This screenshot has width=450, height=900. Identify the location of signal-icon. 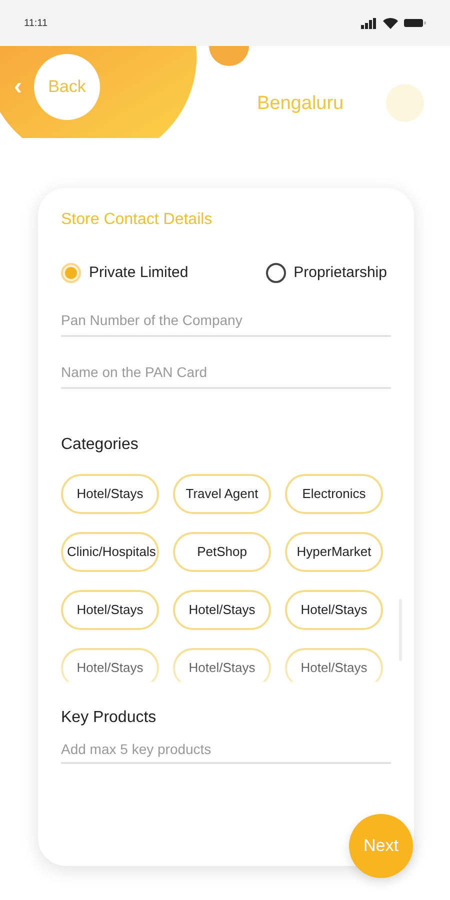
(369, 23).